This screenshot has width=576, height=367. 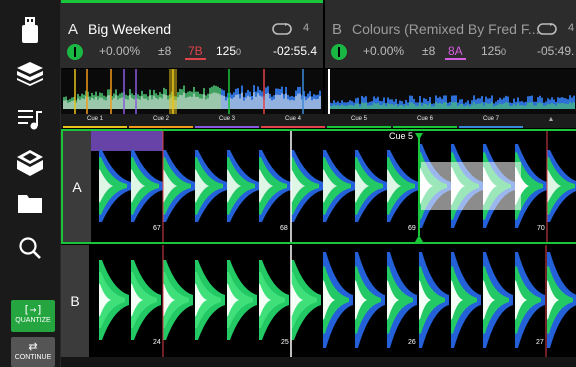 I want to click on quantize-button: [→] QUANTIZE, so click(x=33, y=316).